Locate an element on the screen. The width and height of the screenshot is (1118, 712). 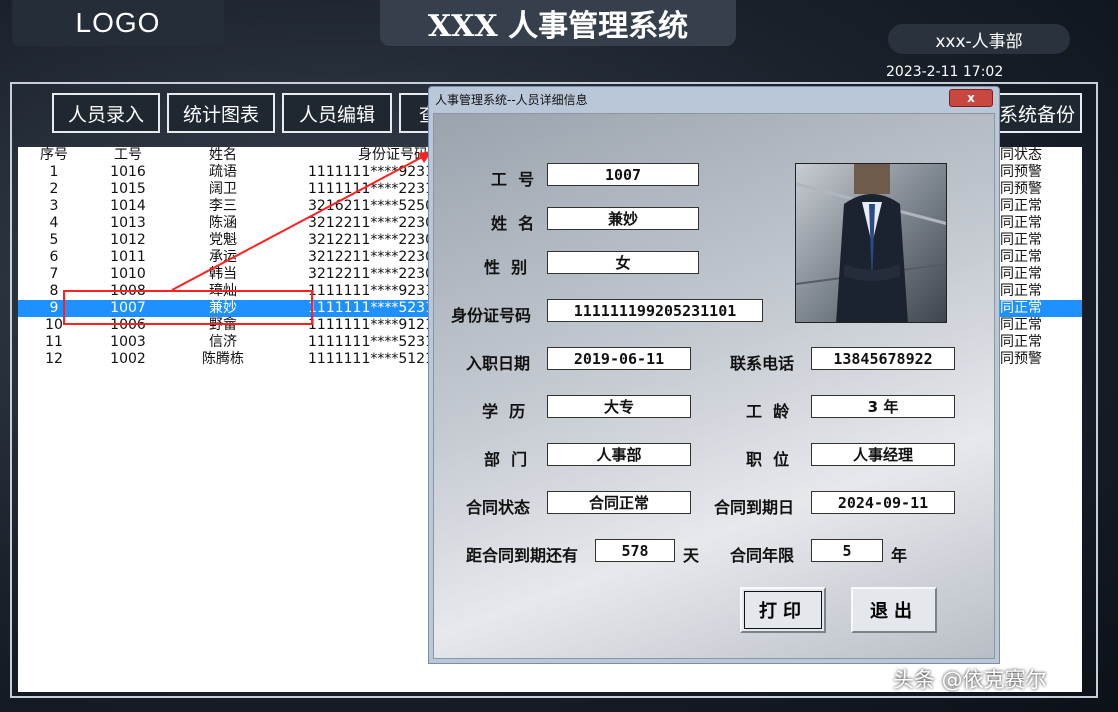
cell-id: 1011 is located at coordinates (128, 257).